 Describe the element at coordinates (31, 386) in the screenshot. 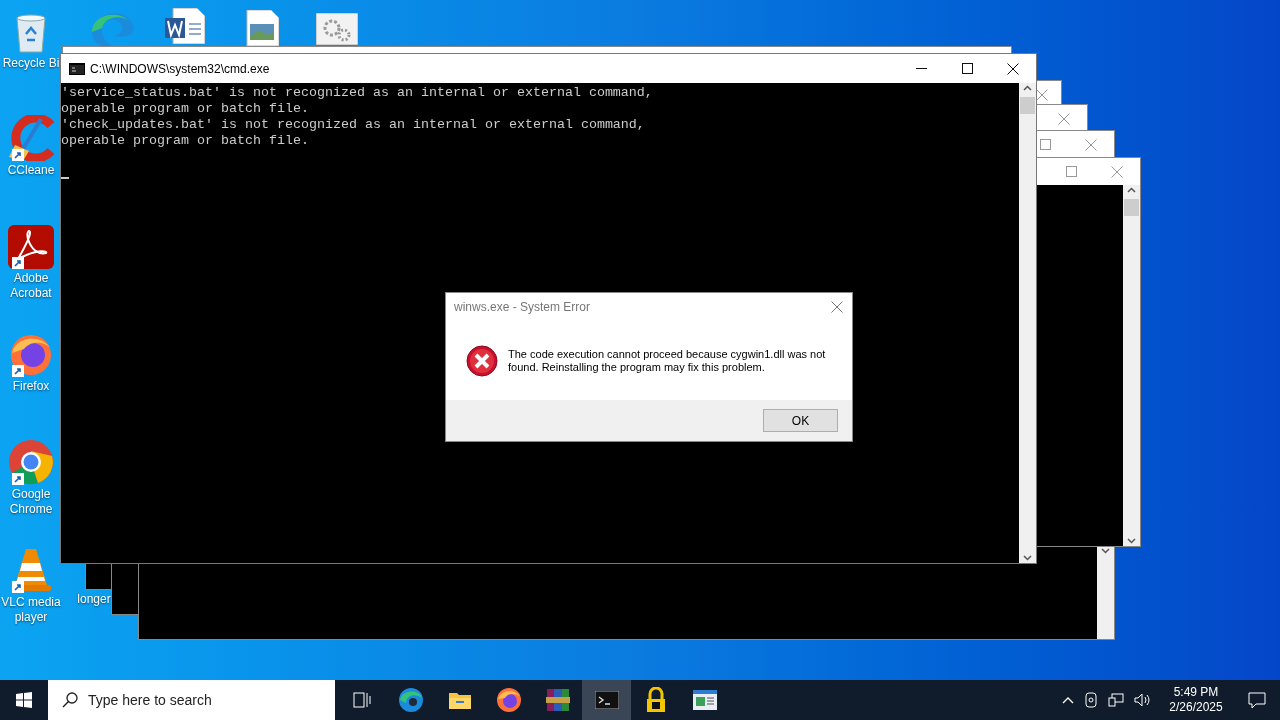

I see `desktop-icon-label: Firefox` at that location.